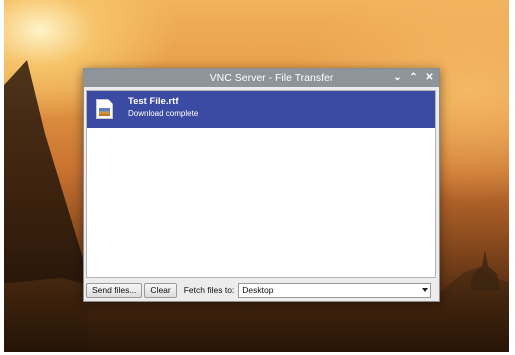 This screenshot has height=355, width=515. What do you see at coordinates (425, 289) in the screenshot?
I see `chevron-down-icon` at bounding box center [425, 289].